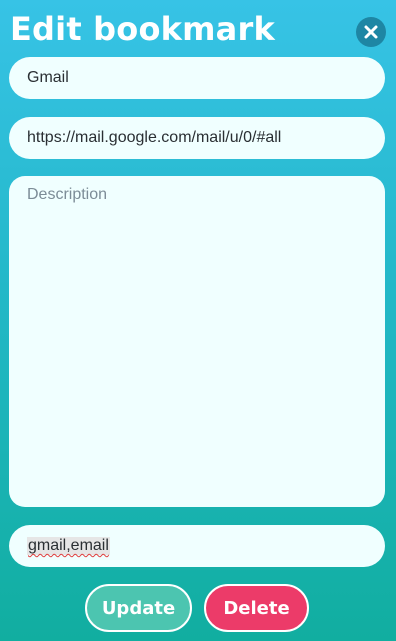 Image resolution: width=396 pixels, height=641 pixels. What do you see at coordinates (142, 29) in the screenshot?
I see `dialog-title: Edit bookmark` at bounding box center [142, 29].